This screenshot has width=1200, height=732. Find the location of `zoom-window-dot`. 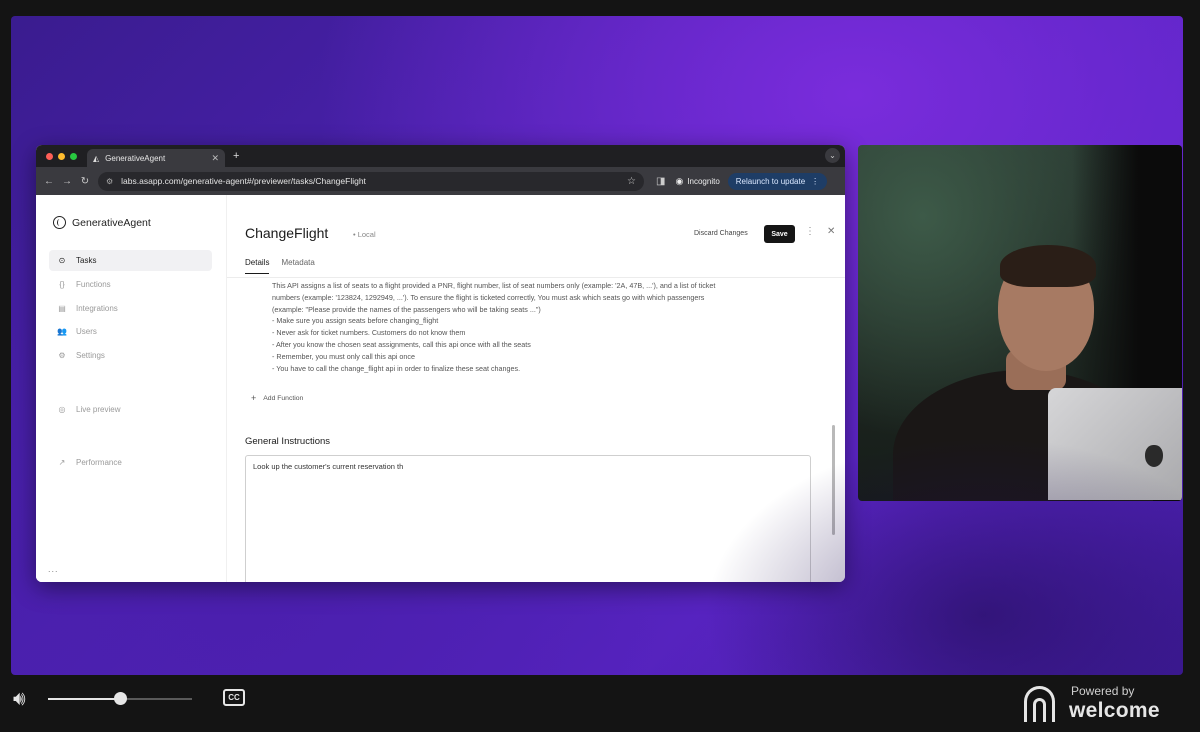

zoom-window-dot is located at coordinates (73, 156).